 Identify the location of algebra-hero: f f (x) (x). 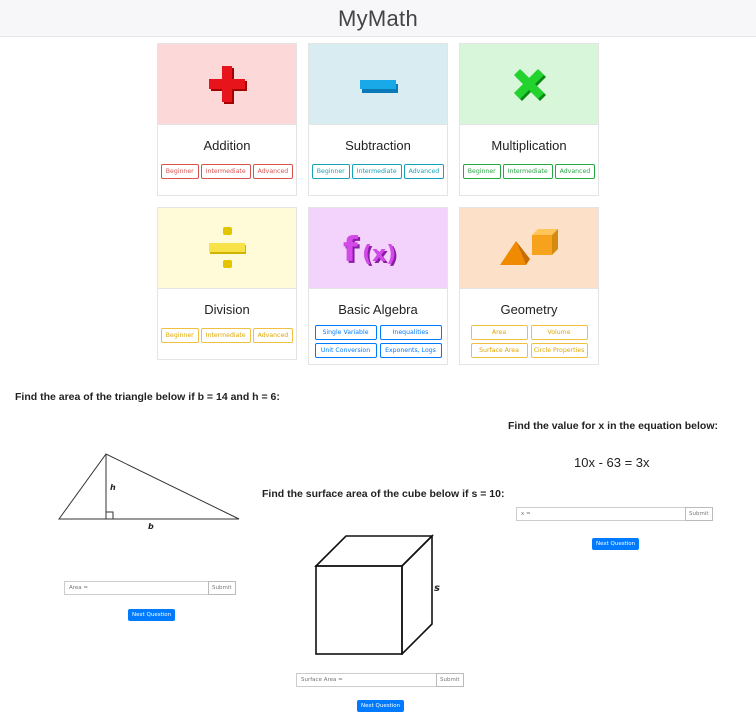
(378, 248).